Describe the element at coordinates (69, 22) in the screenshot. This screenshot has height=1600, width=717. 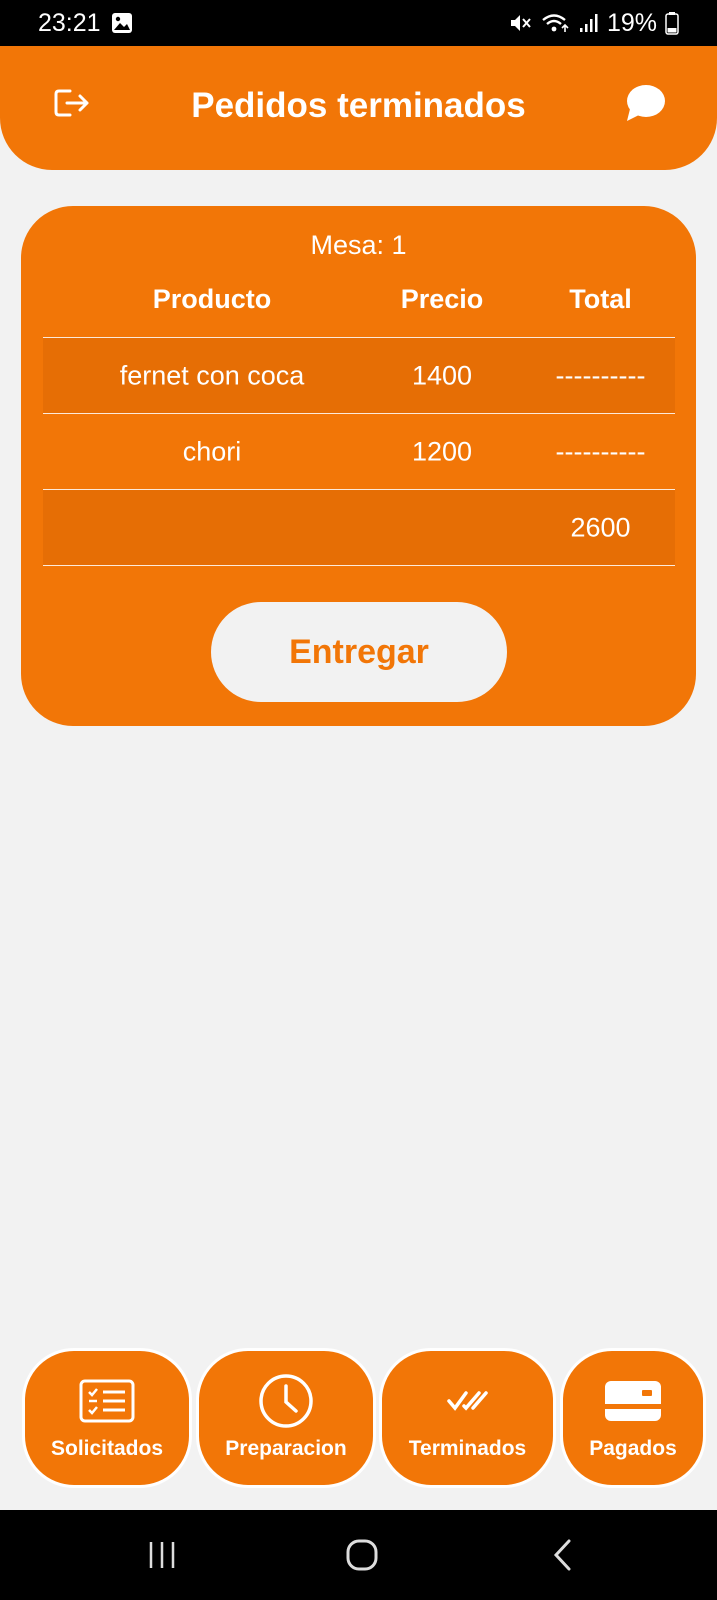
I see `status-time: 23:21` at that location.